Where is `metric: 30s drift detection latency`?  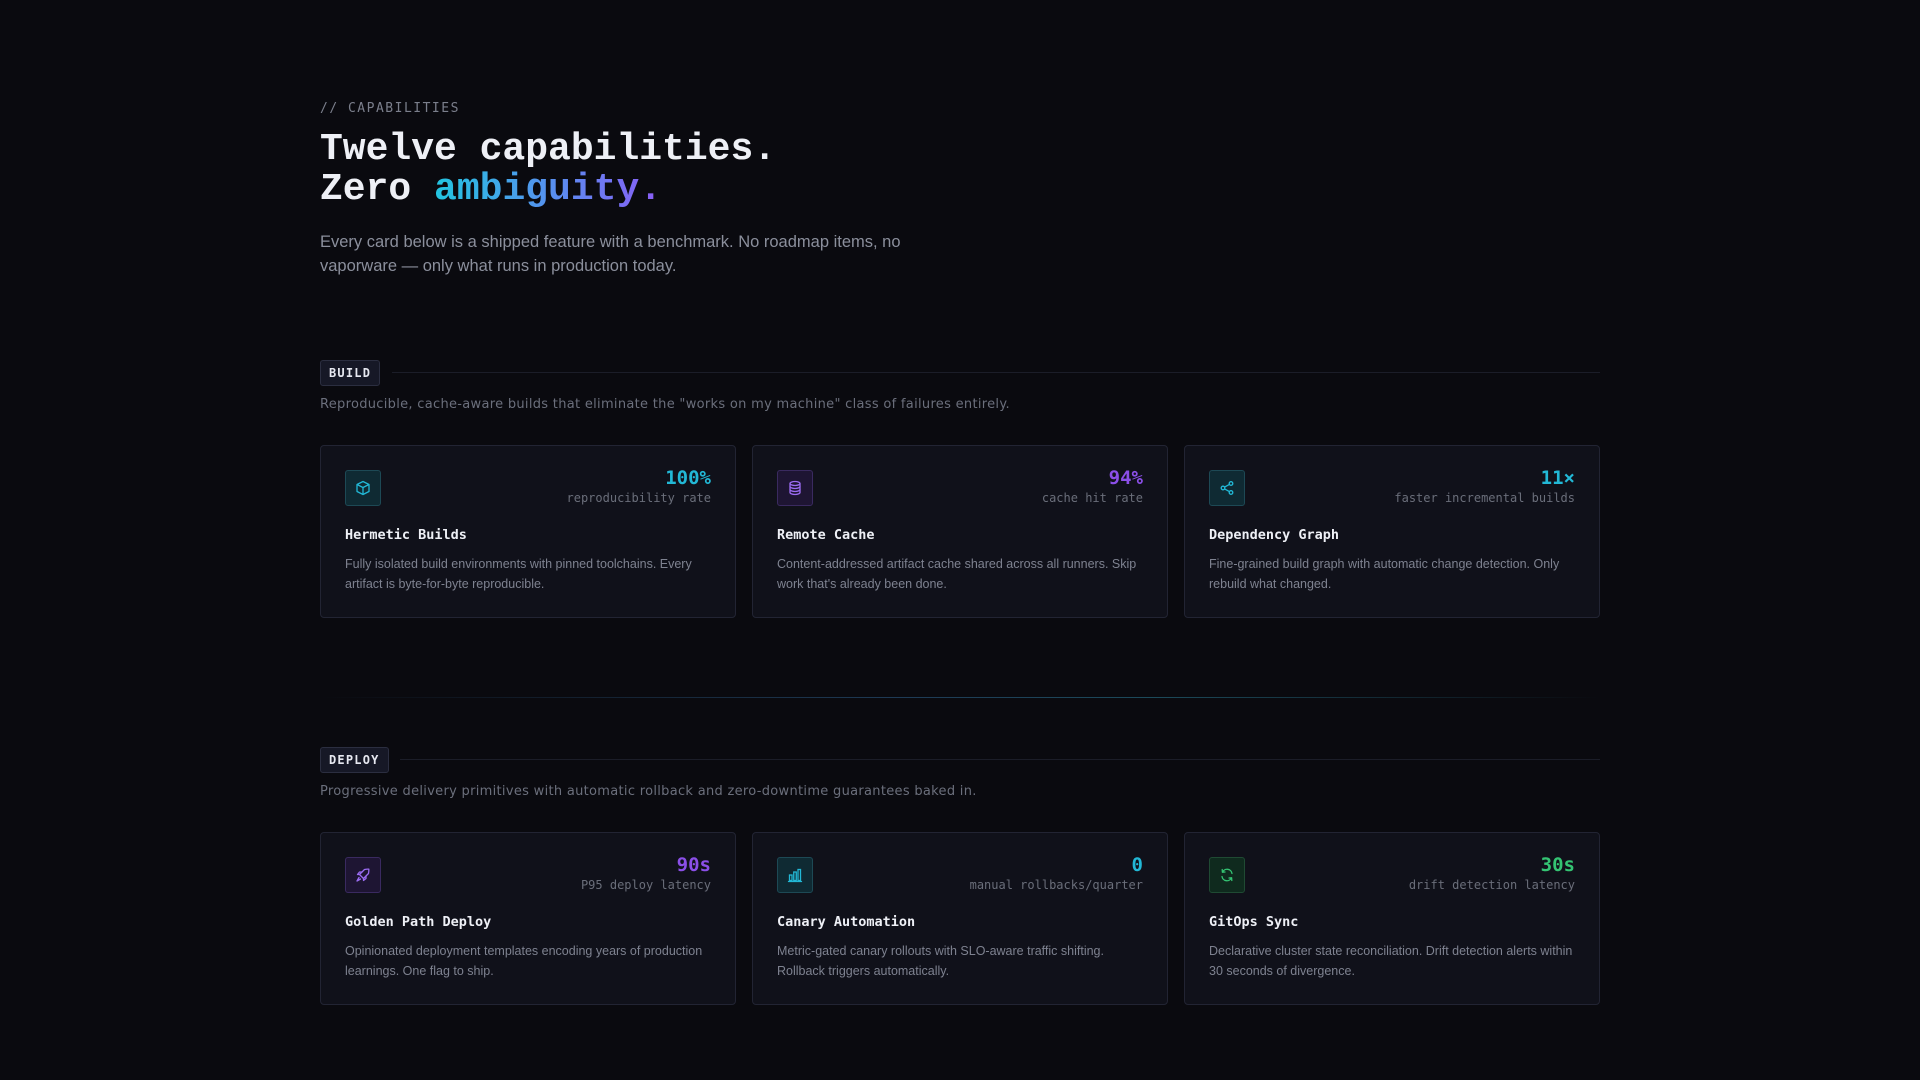
metric: 30s drift detection latency is located at coordinates (1492, 873).